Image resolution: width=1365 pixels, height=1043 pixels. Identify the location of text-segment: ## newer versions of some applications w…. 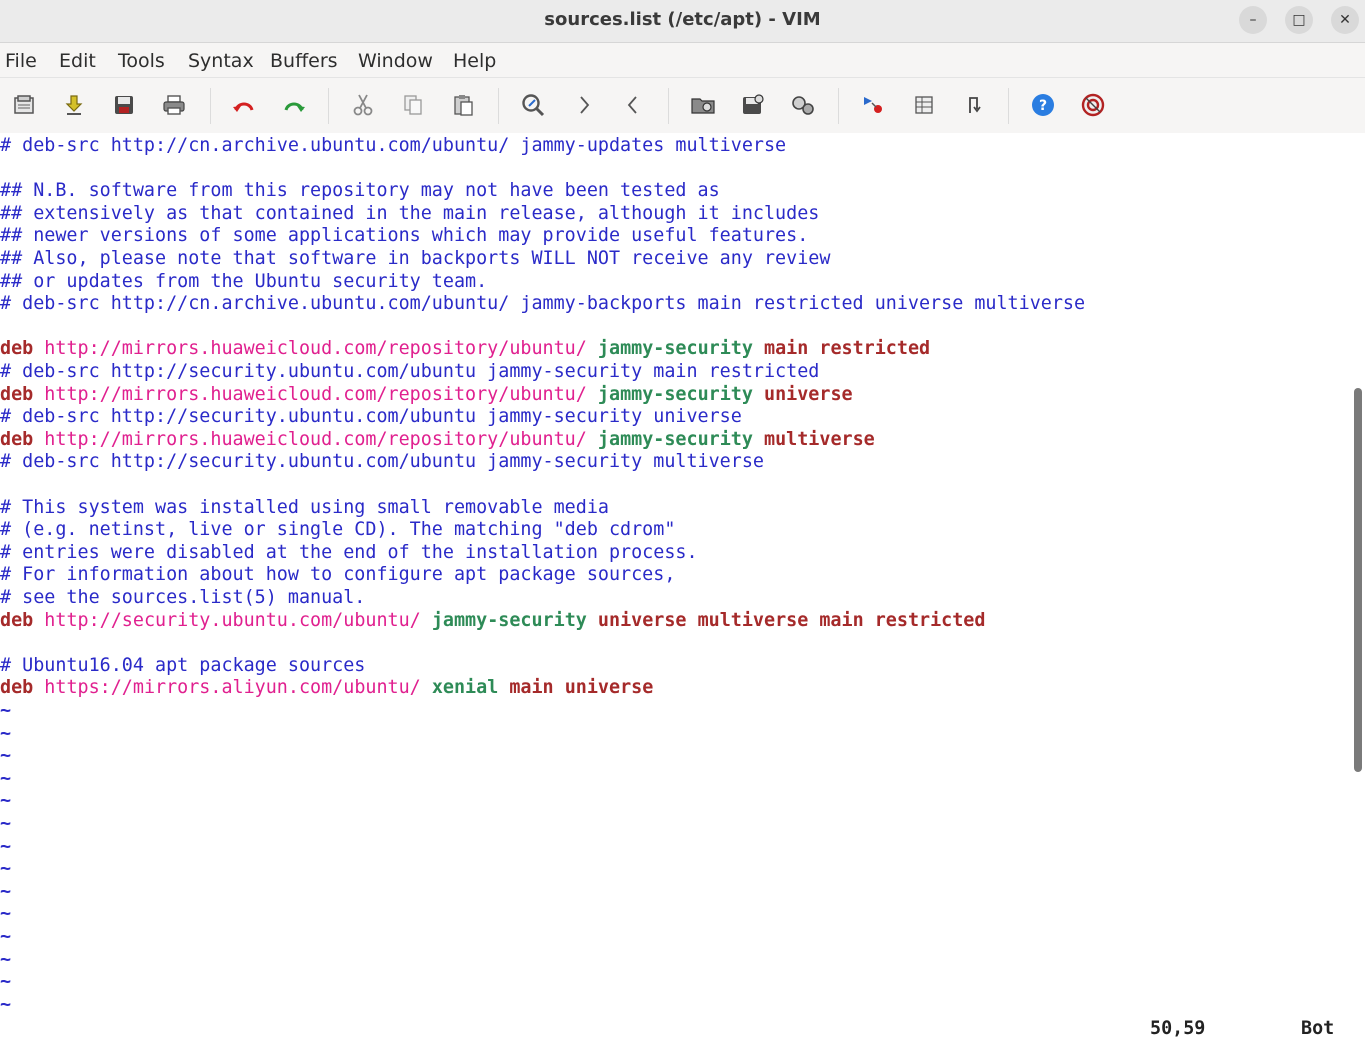
(404, 236).